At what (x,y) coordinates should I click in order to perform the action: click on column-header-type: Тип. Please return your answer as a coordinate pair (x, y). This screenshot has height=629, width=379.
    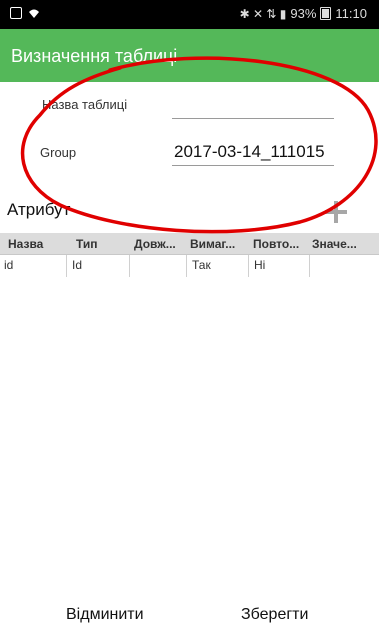
    Looking at the image, I should click on (96, 244).